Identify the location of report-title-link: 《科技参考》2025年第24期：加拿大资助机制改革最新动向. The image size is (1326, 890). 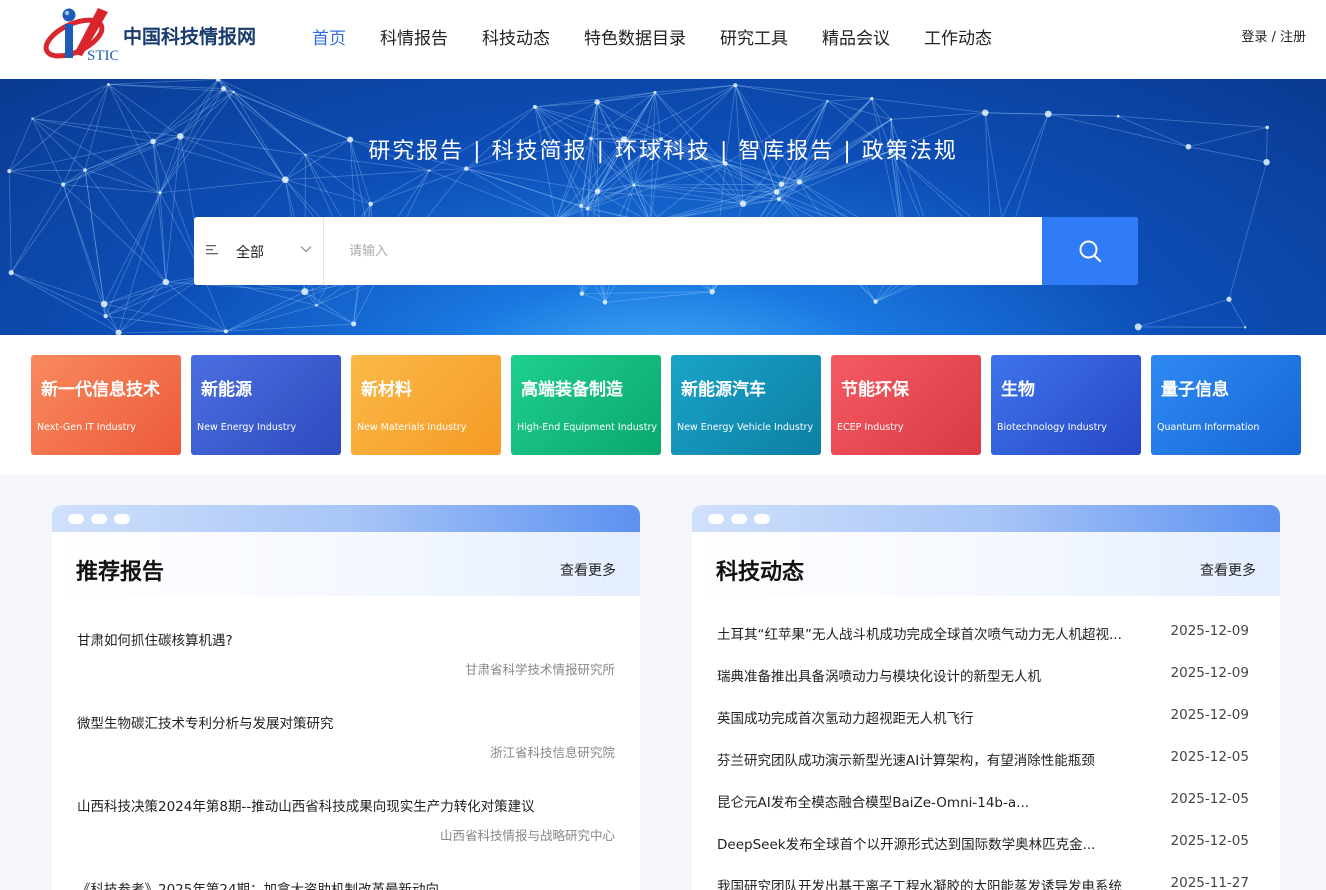
(258, 884).